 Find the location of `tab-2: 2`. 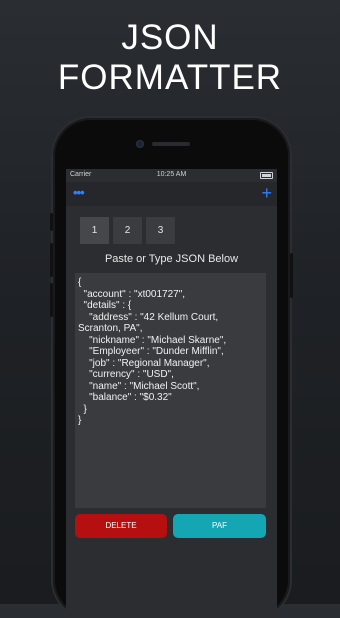

tab-2: 2 is located at coordinates (127, 230).